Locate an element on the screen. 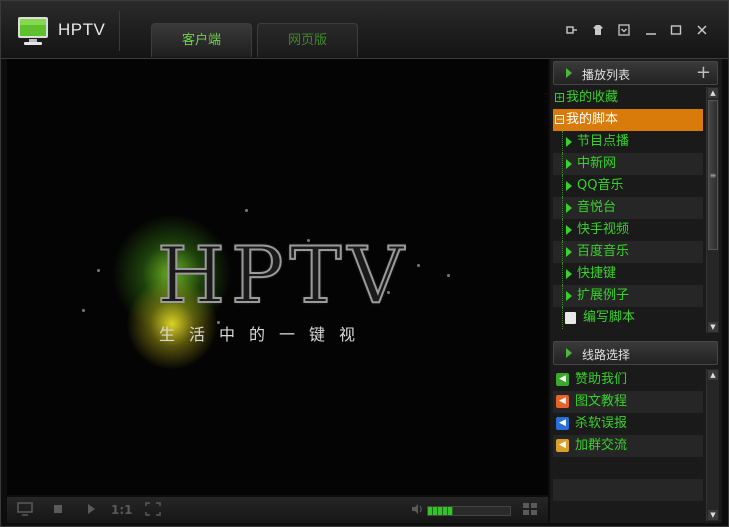 The width and height of the screenshot is (729, 527). title-divider is located at coordinates (119, 31).